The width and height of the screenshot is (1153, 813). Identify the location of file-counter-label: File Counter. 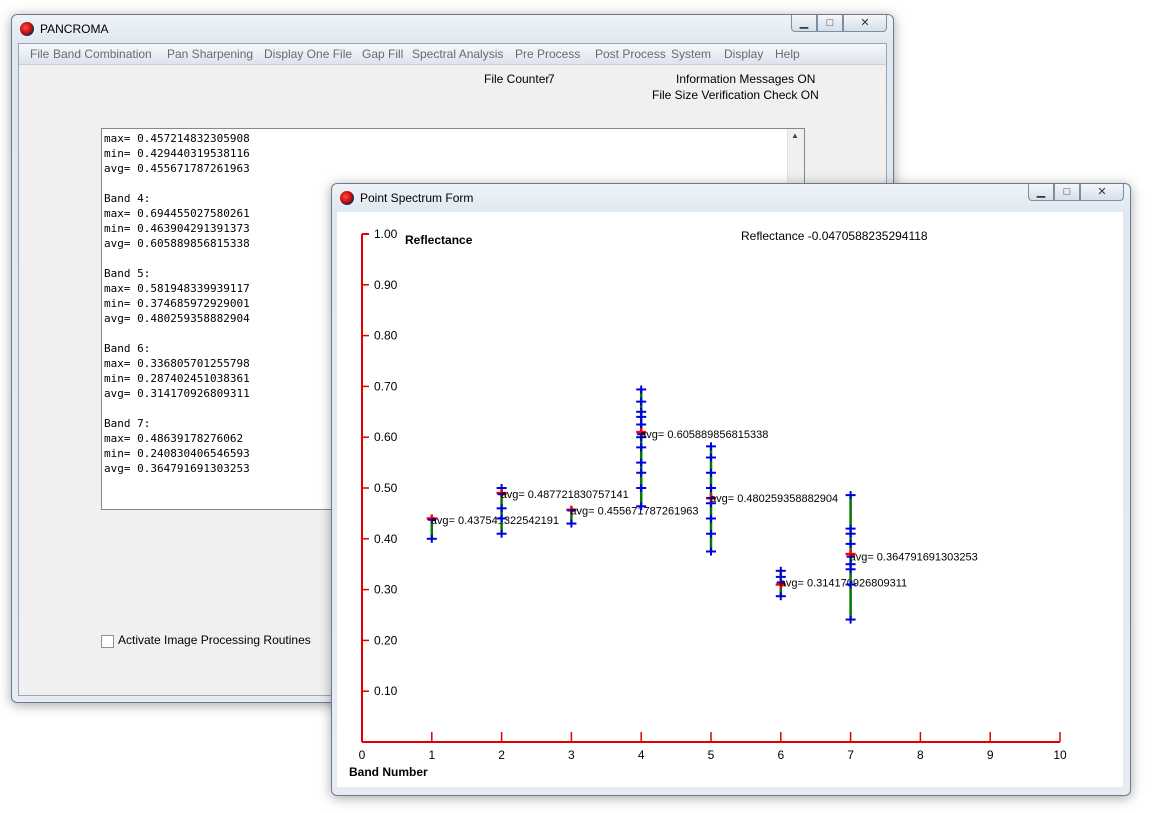
(517, 79).